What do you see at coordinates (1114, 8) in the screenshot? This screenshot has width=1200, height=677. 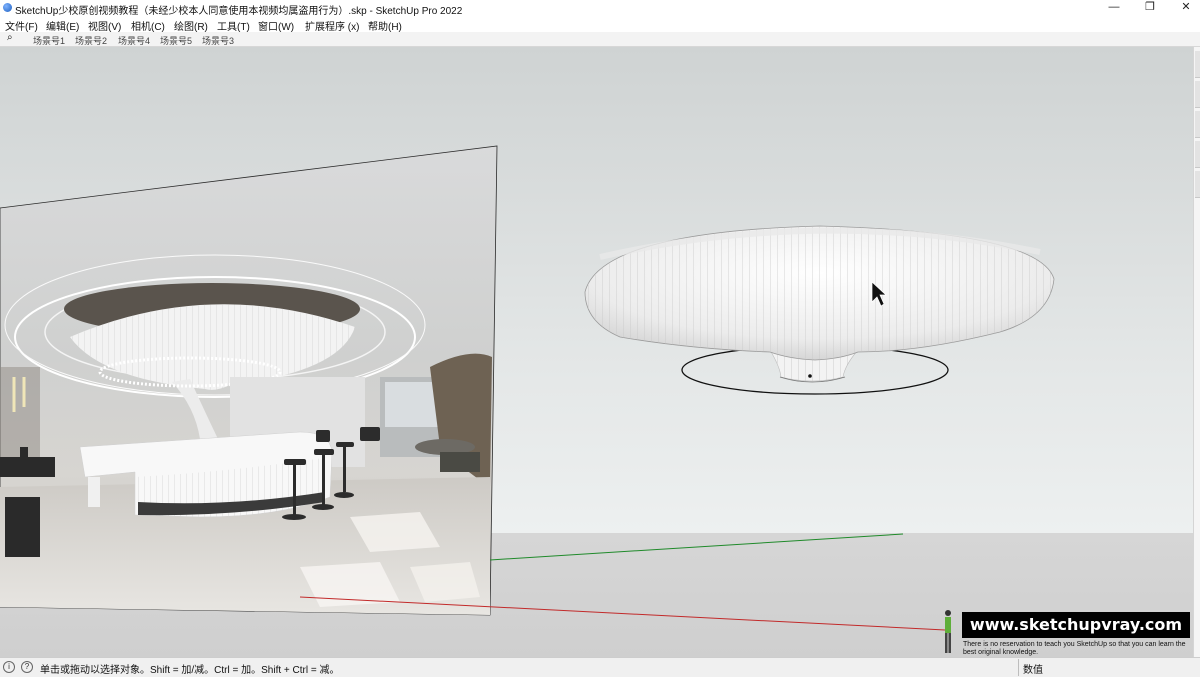 I see `minimize-button: —` at bounding box center [1114, 8].